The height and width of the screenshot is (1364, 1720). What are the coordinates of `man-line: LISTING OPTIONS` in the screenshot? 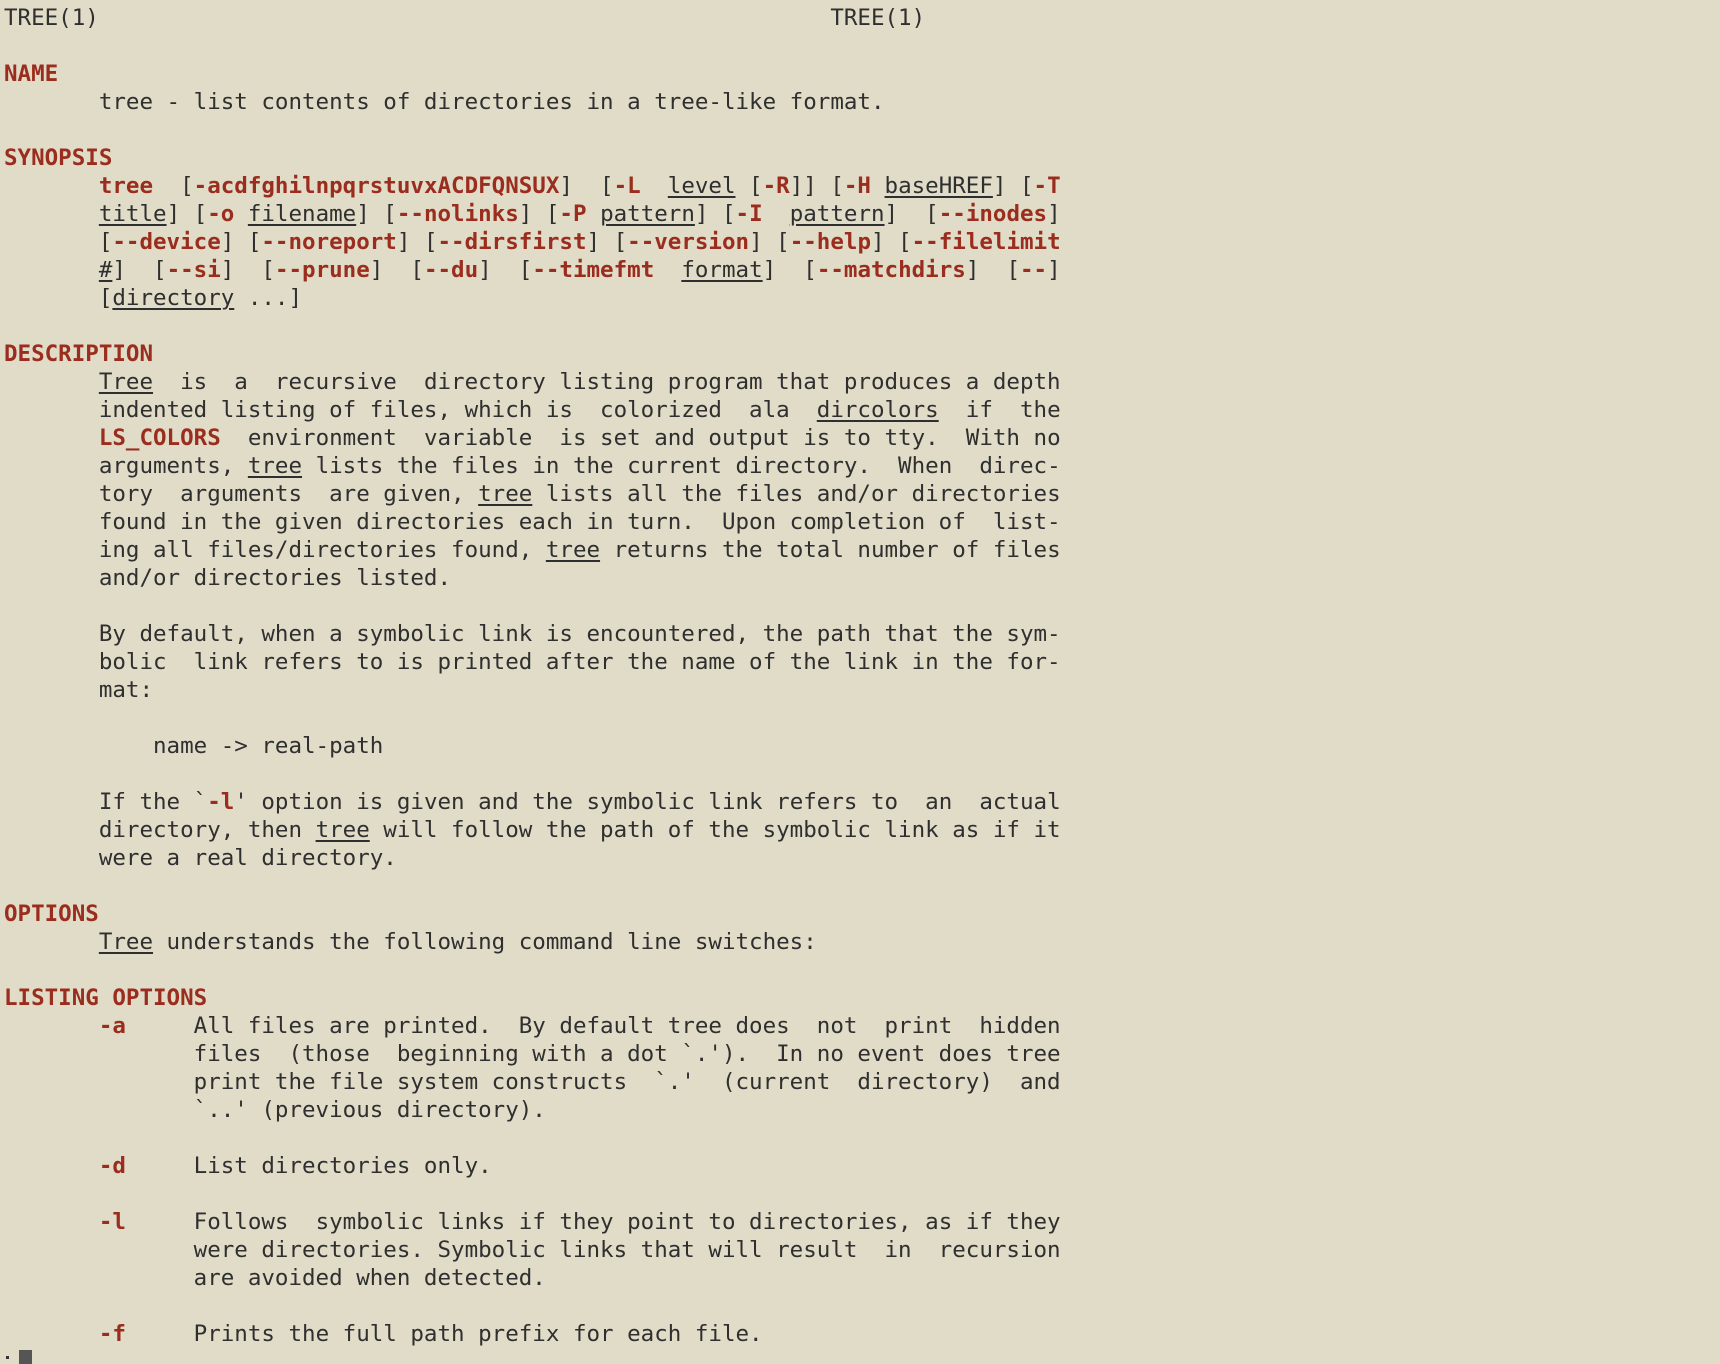 It's located at (532, 998).